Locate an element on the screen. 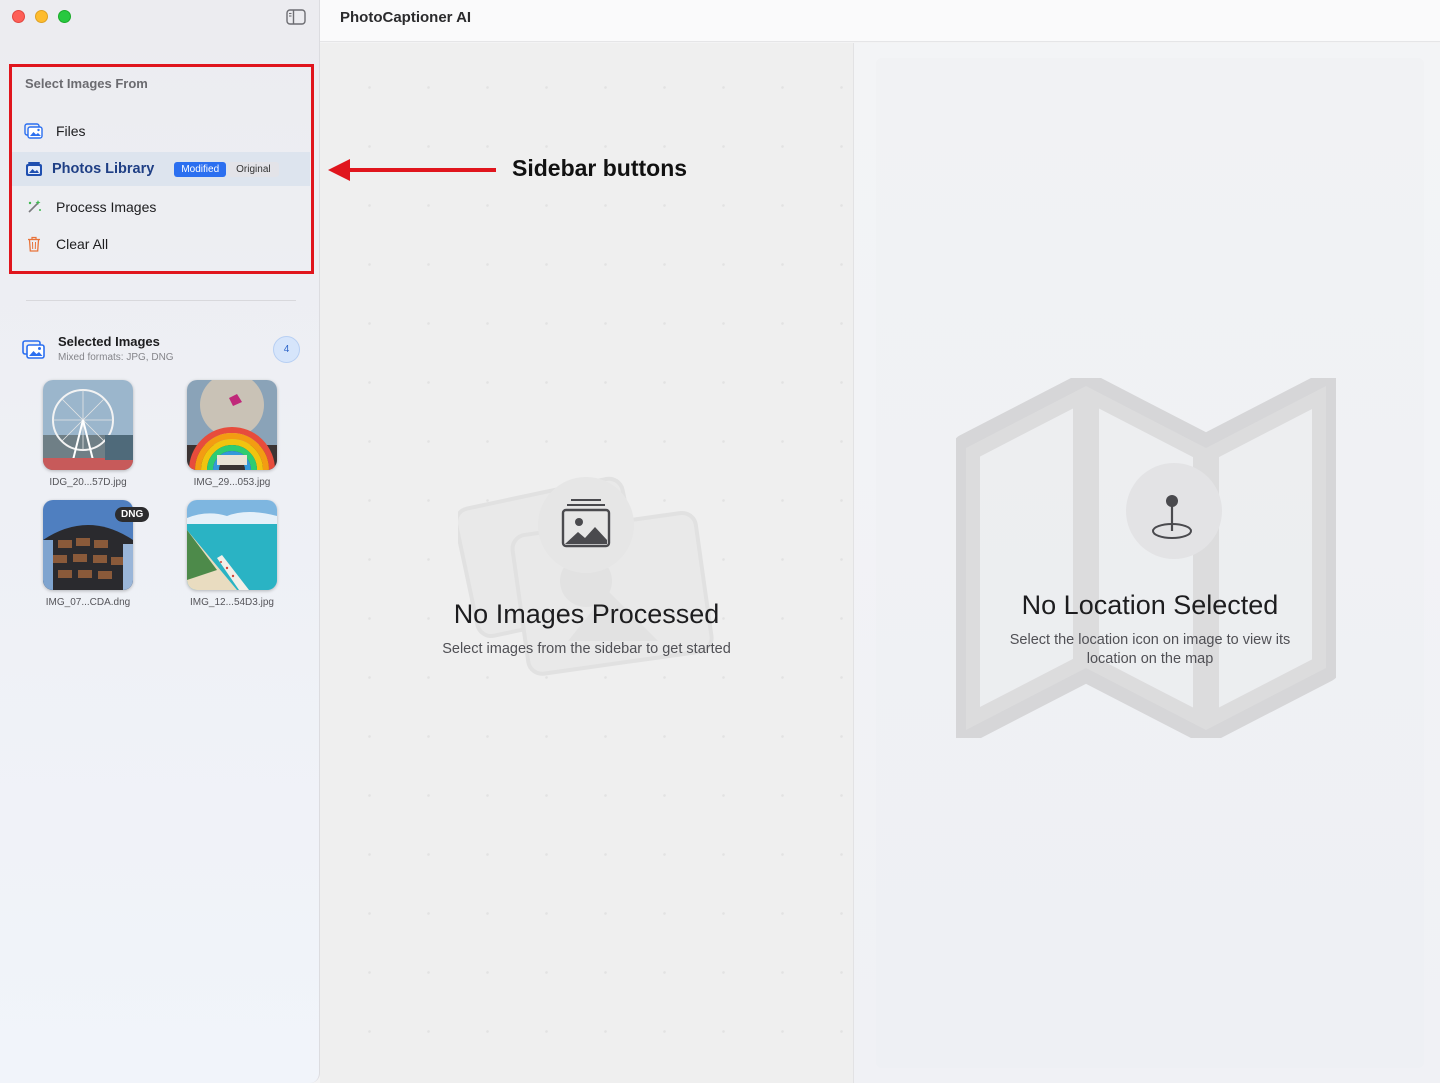 The image size is (1440, 1083). annotation-label: Sidebar buttons is located at coordinates (600, 168).